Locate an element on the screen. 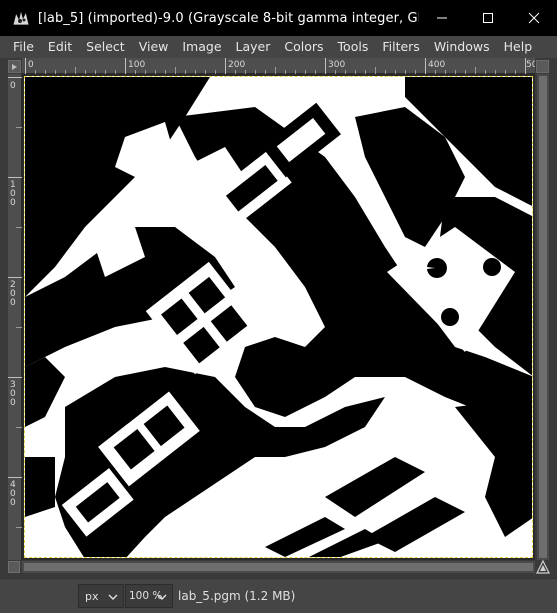 Image resolution: width=557 pixels, height=613 pixels. file-info-label: lab_5.pgm (1.2 MB) is located at coordinates (237, 596).